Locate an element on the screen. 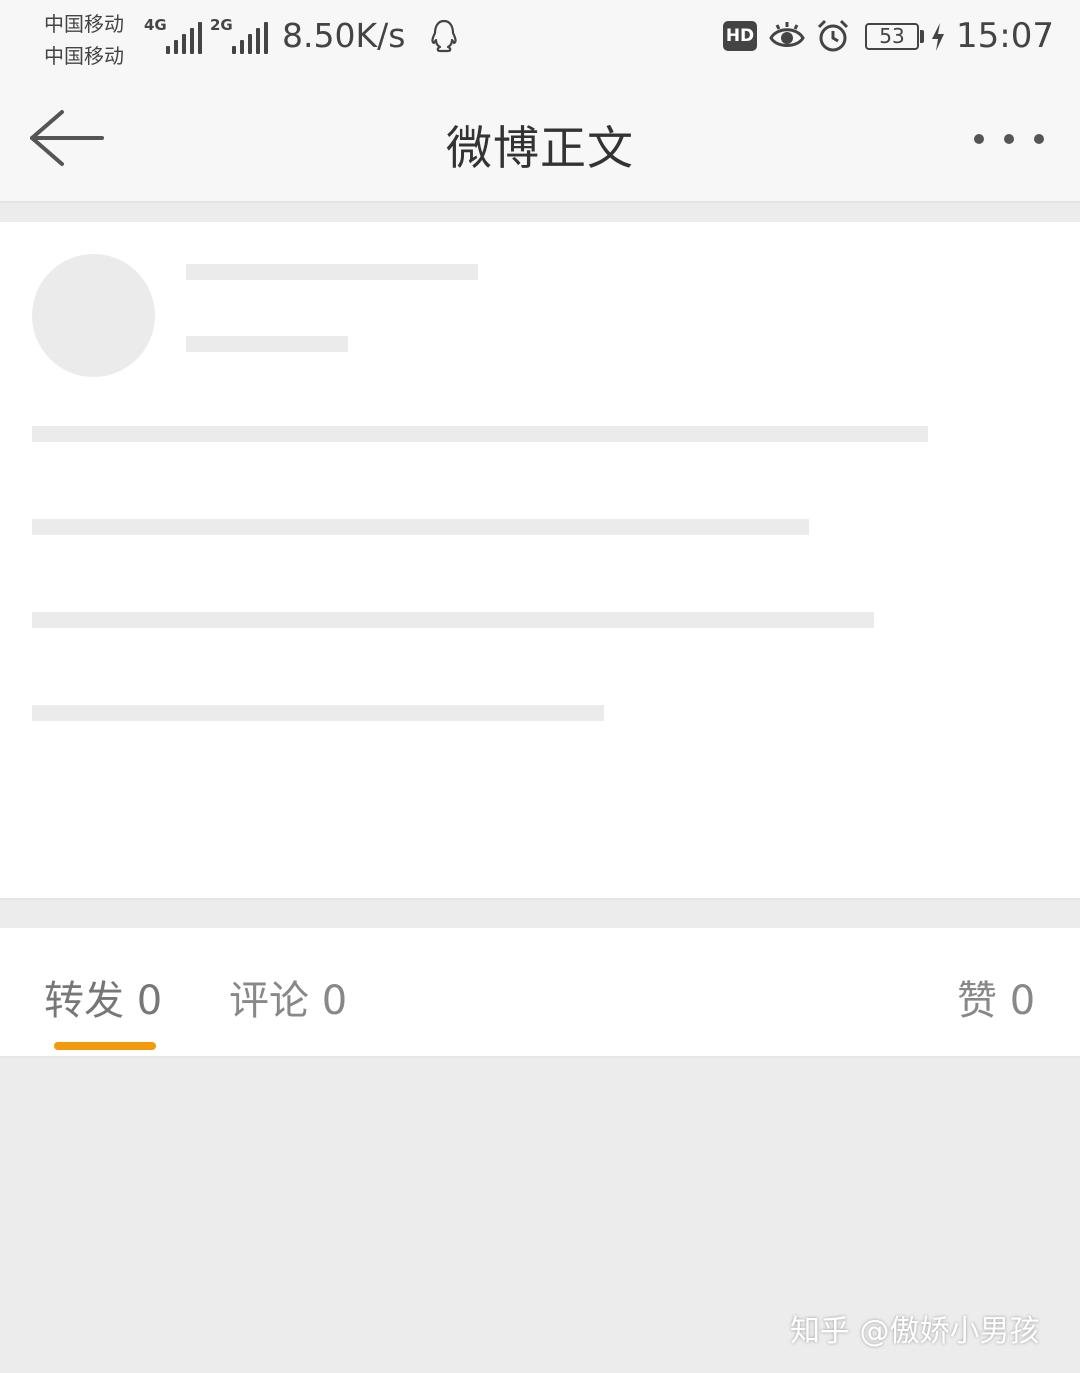 The width and height of the screenshot is (1080, 1373). battery-tip is located at coordinates (922, 36).